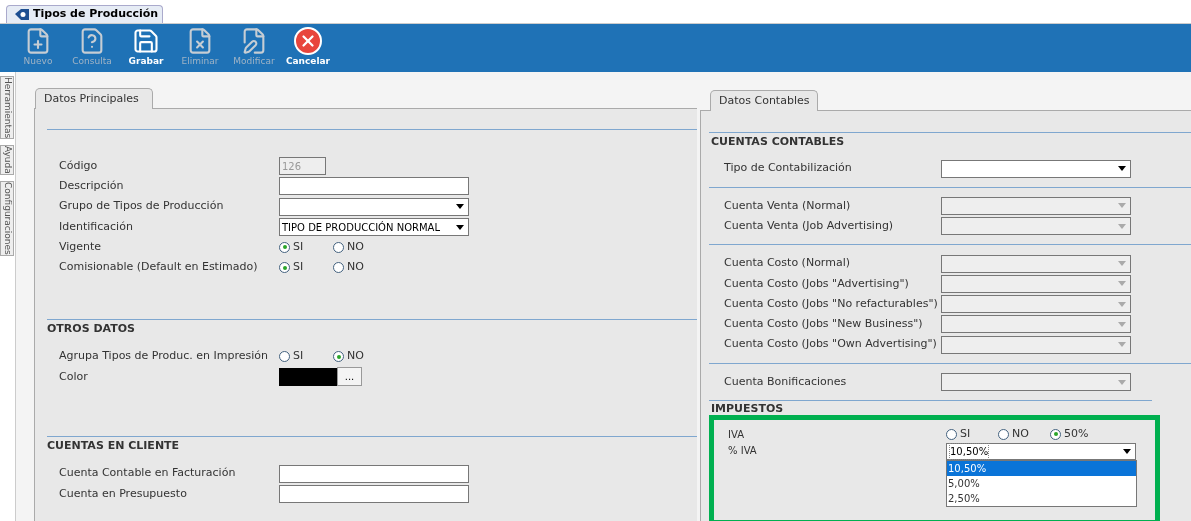  Describe the element at coordinates (786, 381) in the screenshot. I see `field-label: Cuenta Bonificaciones` at that location.